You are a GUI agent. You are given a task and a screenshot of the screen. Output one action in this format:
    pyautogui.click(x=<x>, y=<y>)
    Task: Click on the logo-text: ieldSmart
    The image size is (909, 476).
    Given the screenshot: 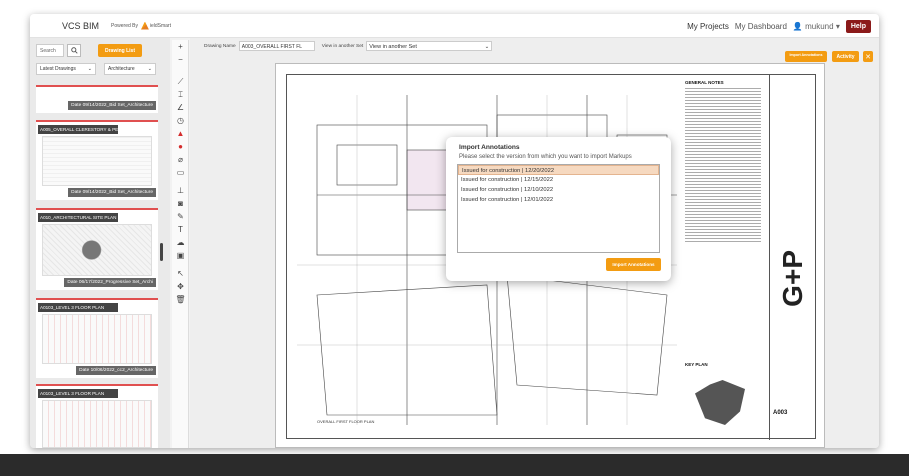 What is the action you would take?
    pyautogui.click(x=160, y=25)
    